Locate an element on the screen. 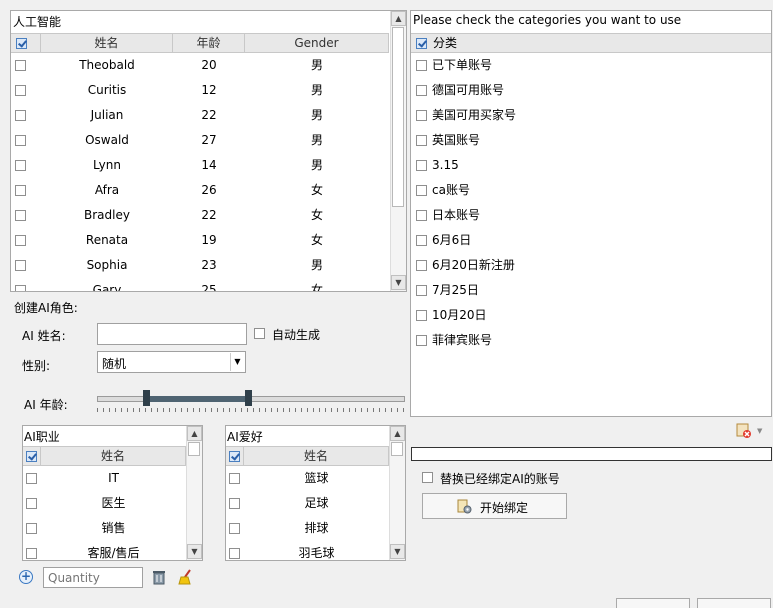  table-row: Bradley 22 女 is located at coordinates (200, 215).